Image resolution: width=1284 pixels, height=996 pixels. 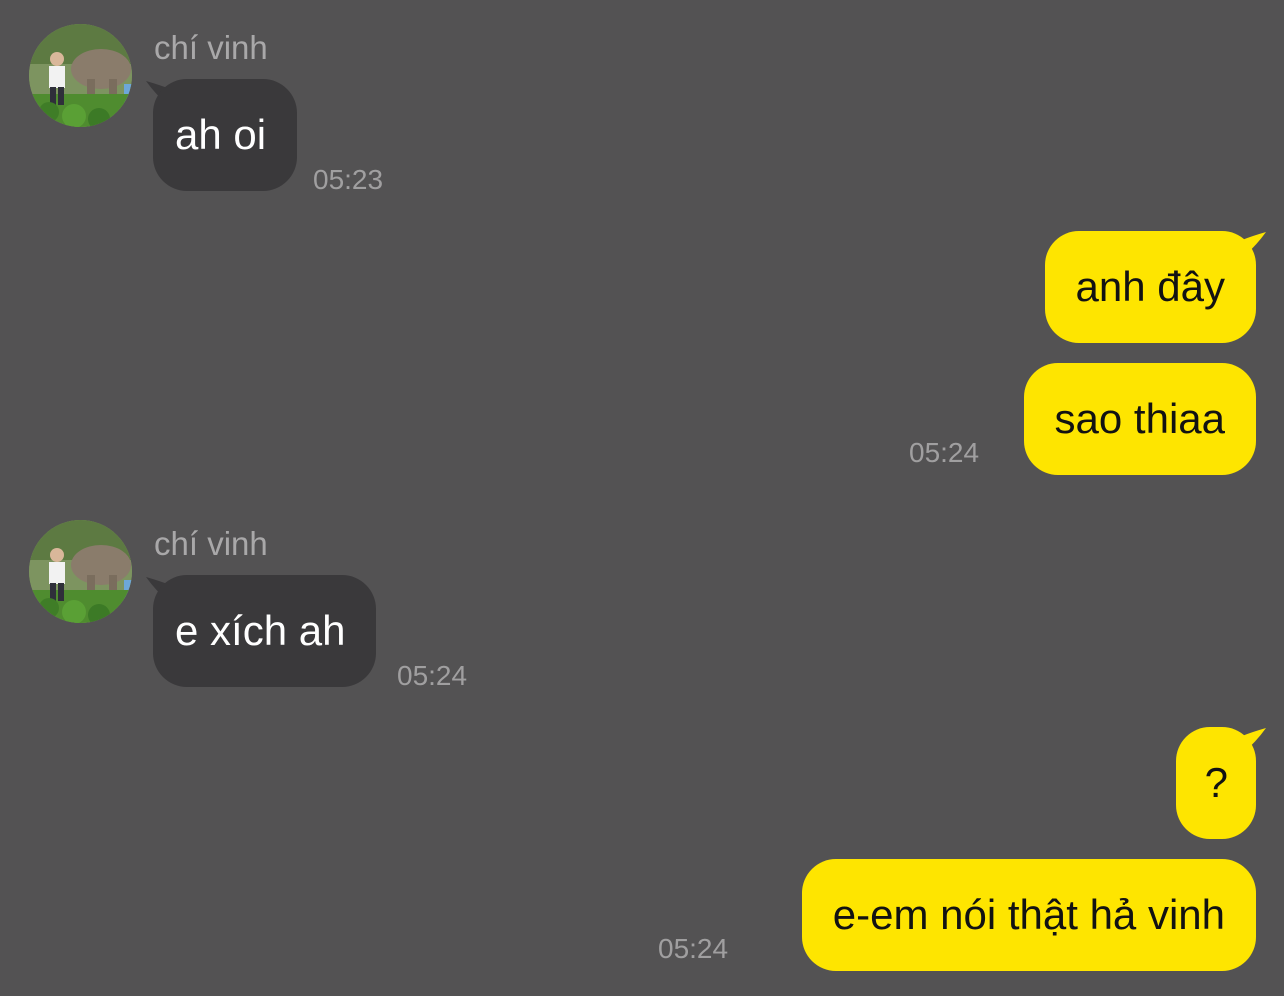 I want to click on outgoing-message-bubble: anh đây, so click(x=1150, y=287).